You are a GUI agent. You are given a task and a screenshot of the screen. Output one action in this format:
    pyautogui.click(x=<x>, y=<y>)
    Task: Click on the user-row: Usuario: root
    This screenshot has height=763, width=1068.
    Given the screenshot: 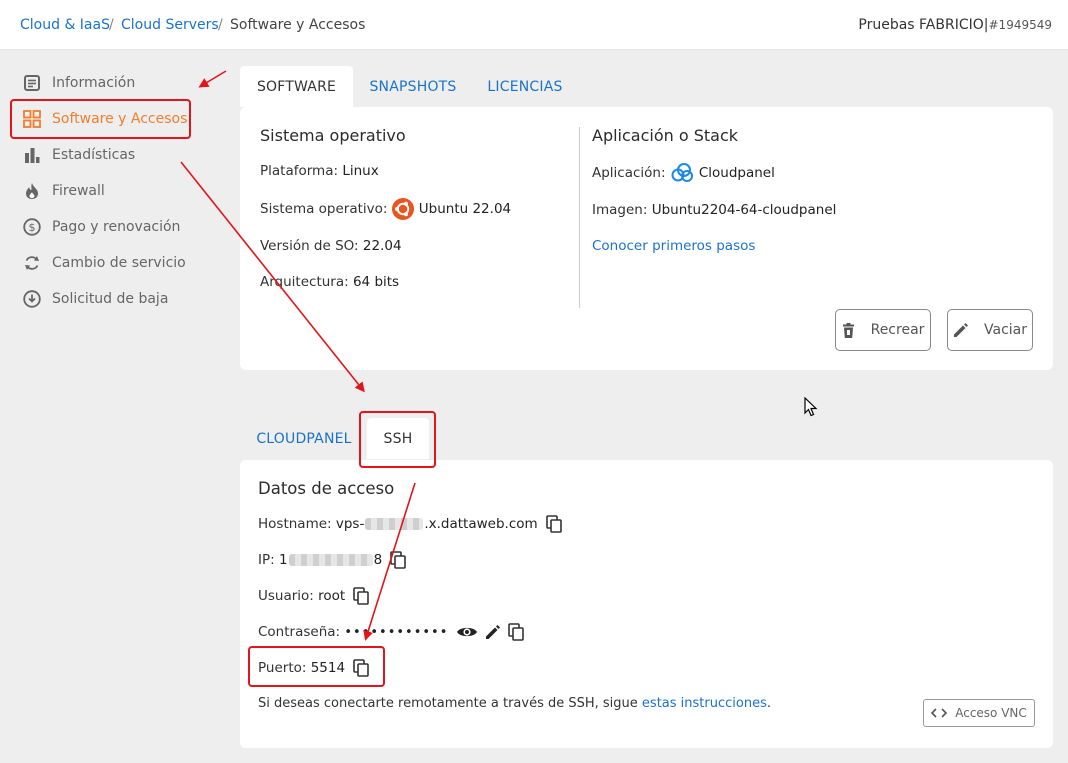 What is the action you would take?
    pyautogui.click(x=314, y=596)
    